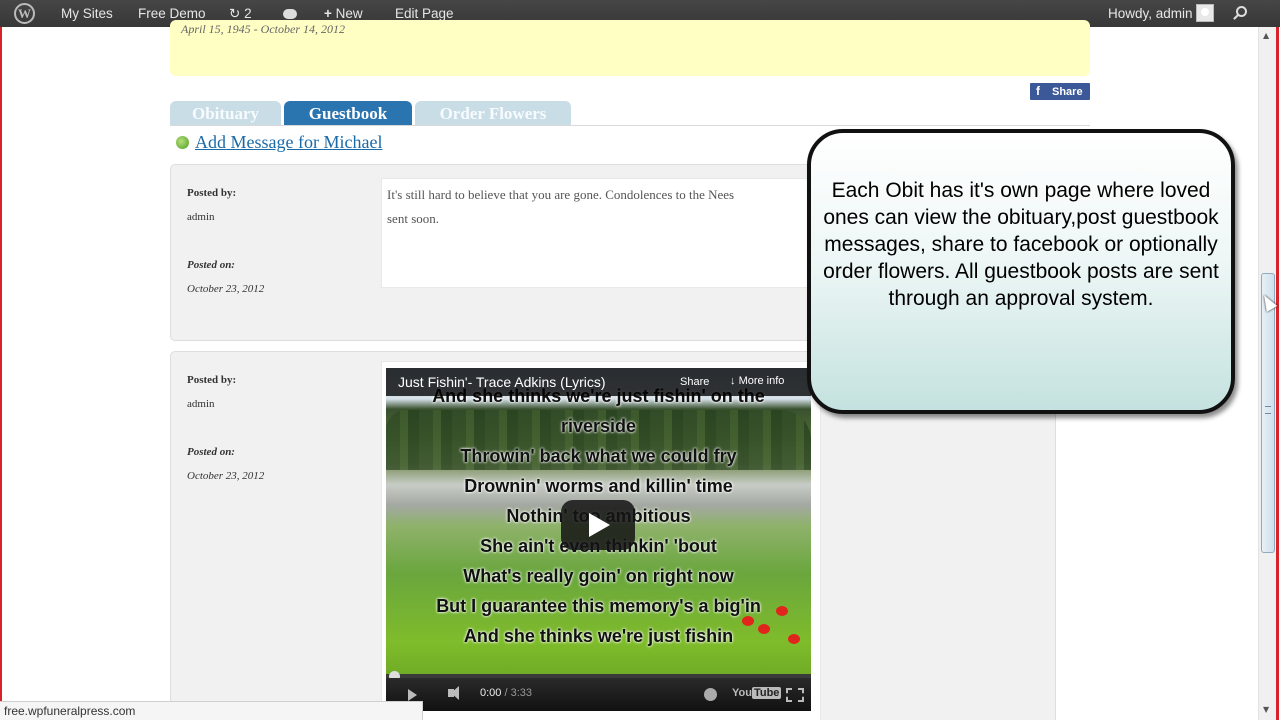 This screenshot has width=1280, height=720. I want to click on lyric-line: And she thinks we're just fishin, so click(598, 636).